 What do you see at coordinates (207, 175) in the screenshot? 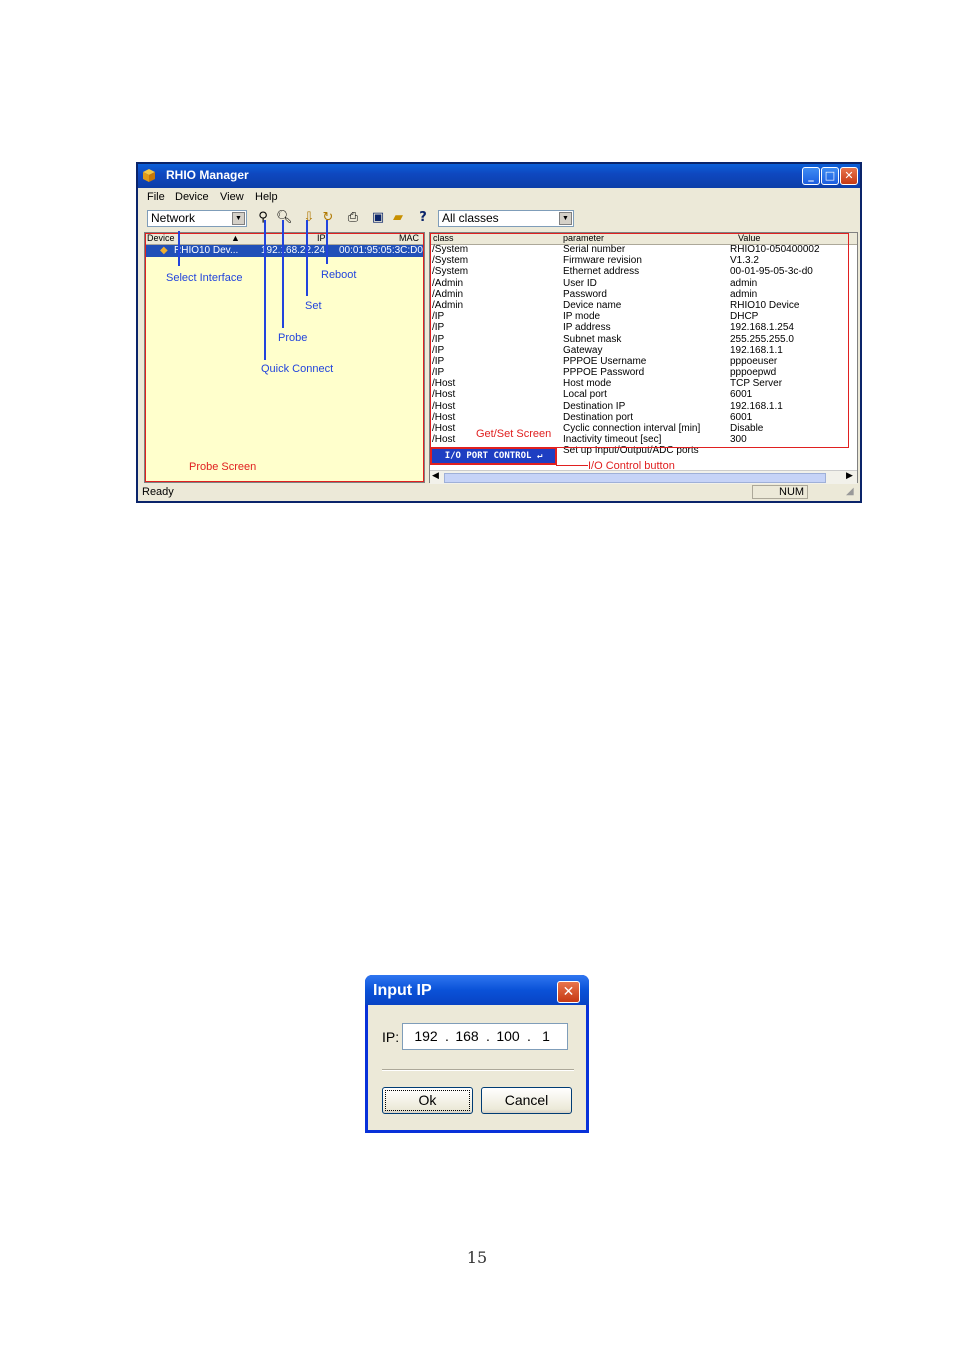
I see `window-title: RHIO Manager` at bounding box center [207, 175].